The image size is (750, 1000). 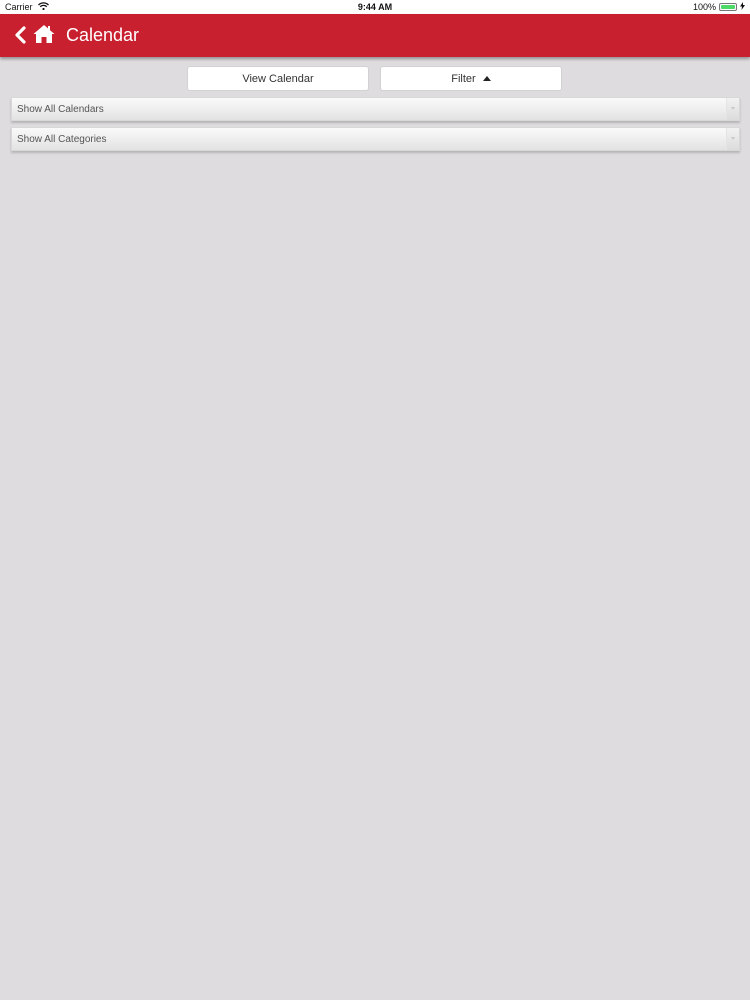 What do you see at coordinates (103, 35) in the screenshot?
I see `page-title: Calendar` at bounding box center [103, 35].